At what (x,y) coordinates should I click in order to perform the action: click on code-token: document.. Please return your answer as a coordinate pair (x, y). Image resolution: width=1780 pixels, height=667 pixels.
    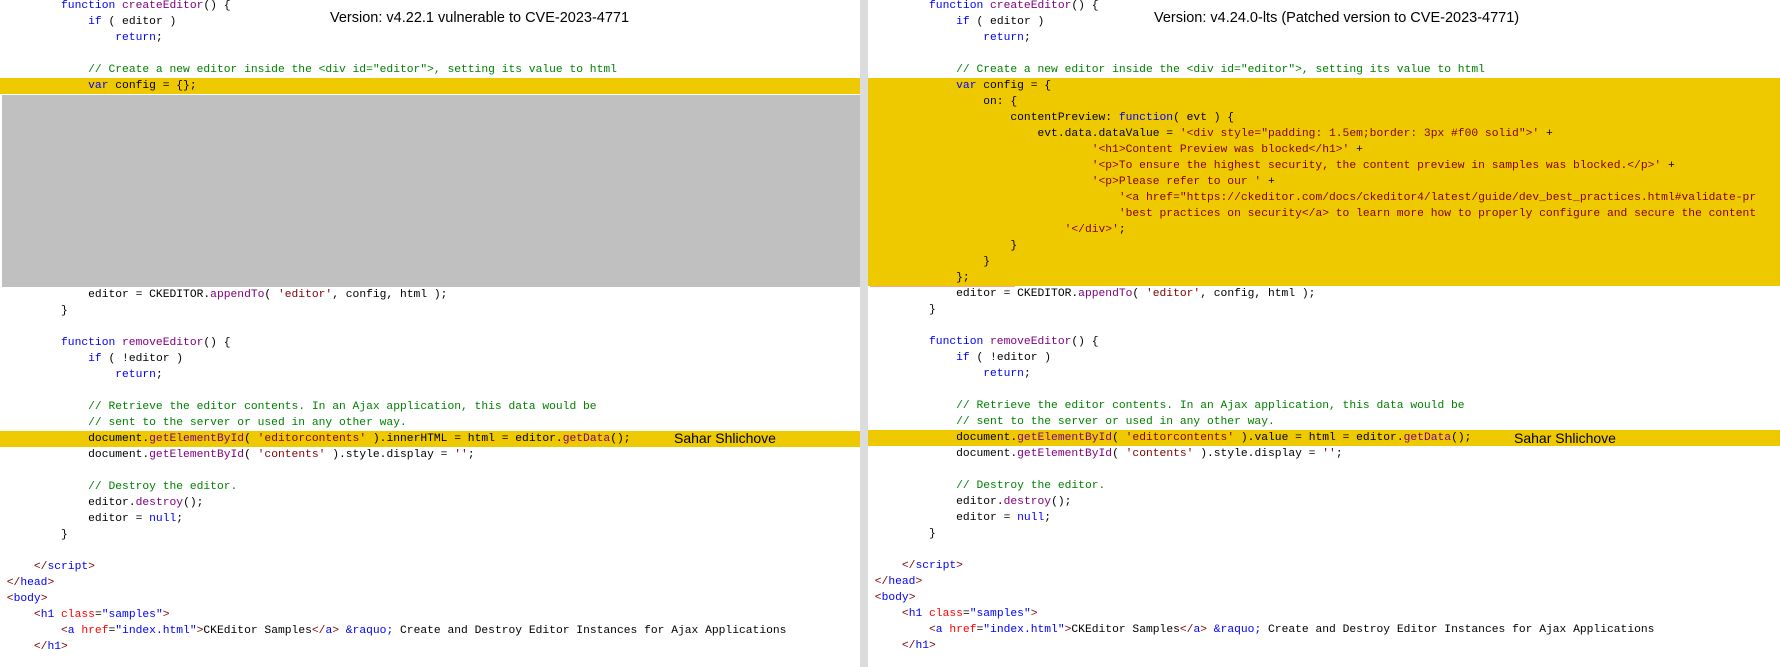
    Looking at the image, I should click on (987, 438).